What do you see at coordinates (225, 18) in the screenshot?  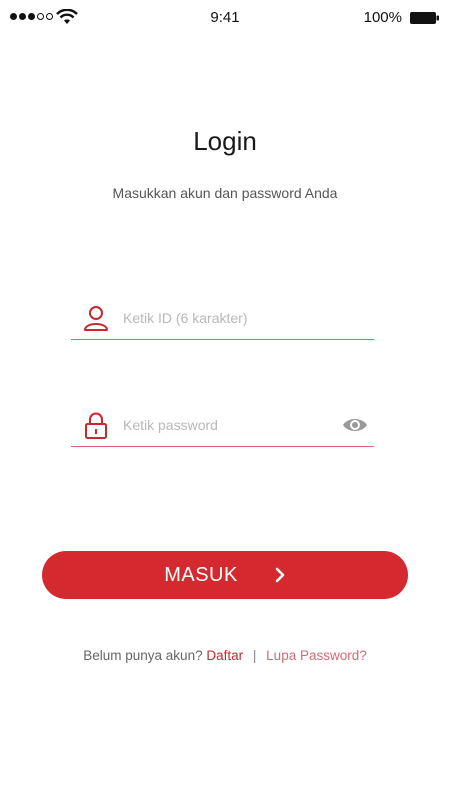 I see `status-bar: 9:41 100%` at bounding box center [225, 18].